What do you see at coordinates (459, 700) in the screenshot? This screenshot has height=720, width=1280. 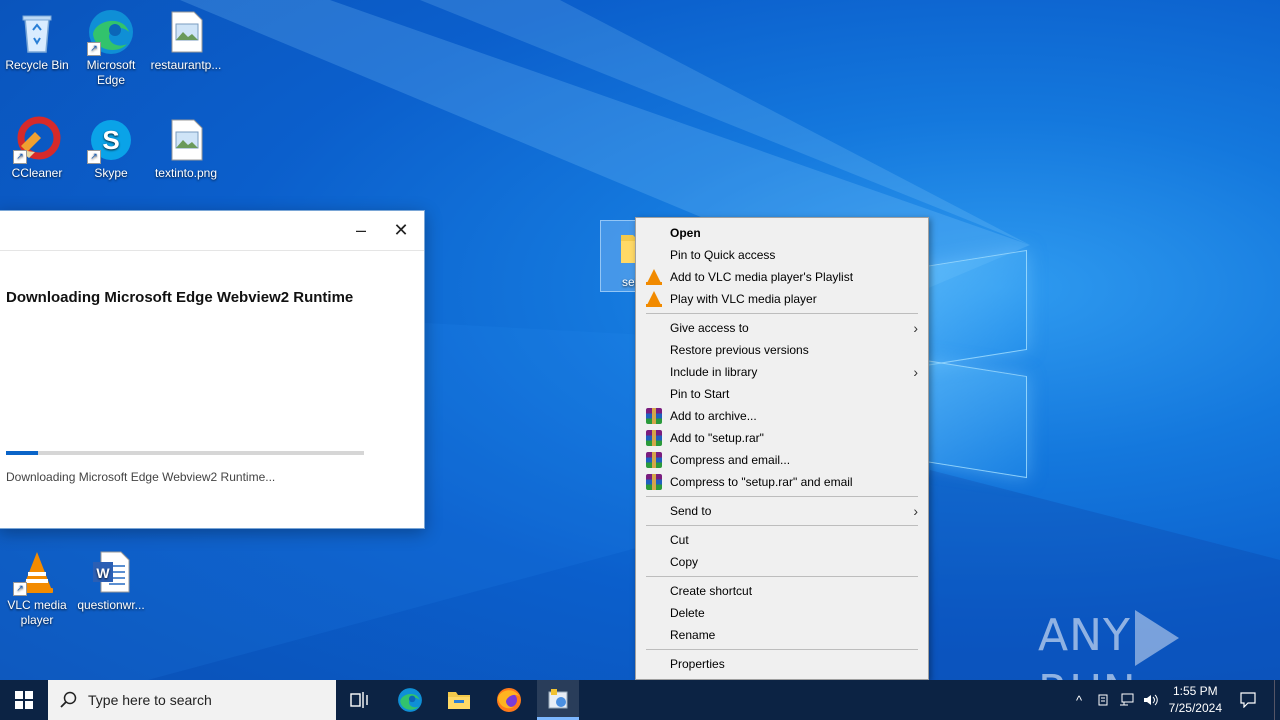 I see `taskbar-file-explorer-button` at bounding box center [459, 700].